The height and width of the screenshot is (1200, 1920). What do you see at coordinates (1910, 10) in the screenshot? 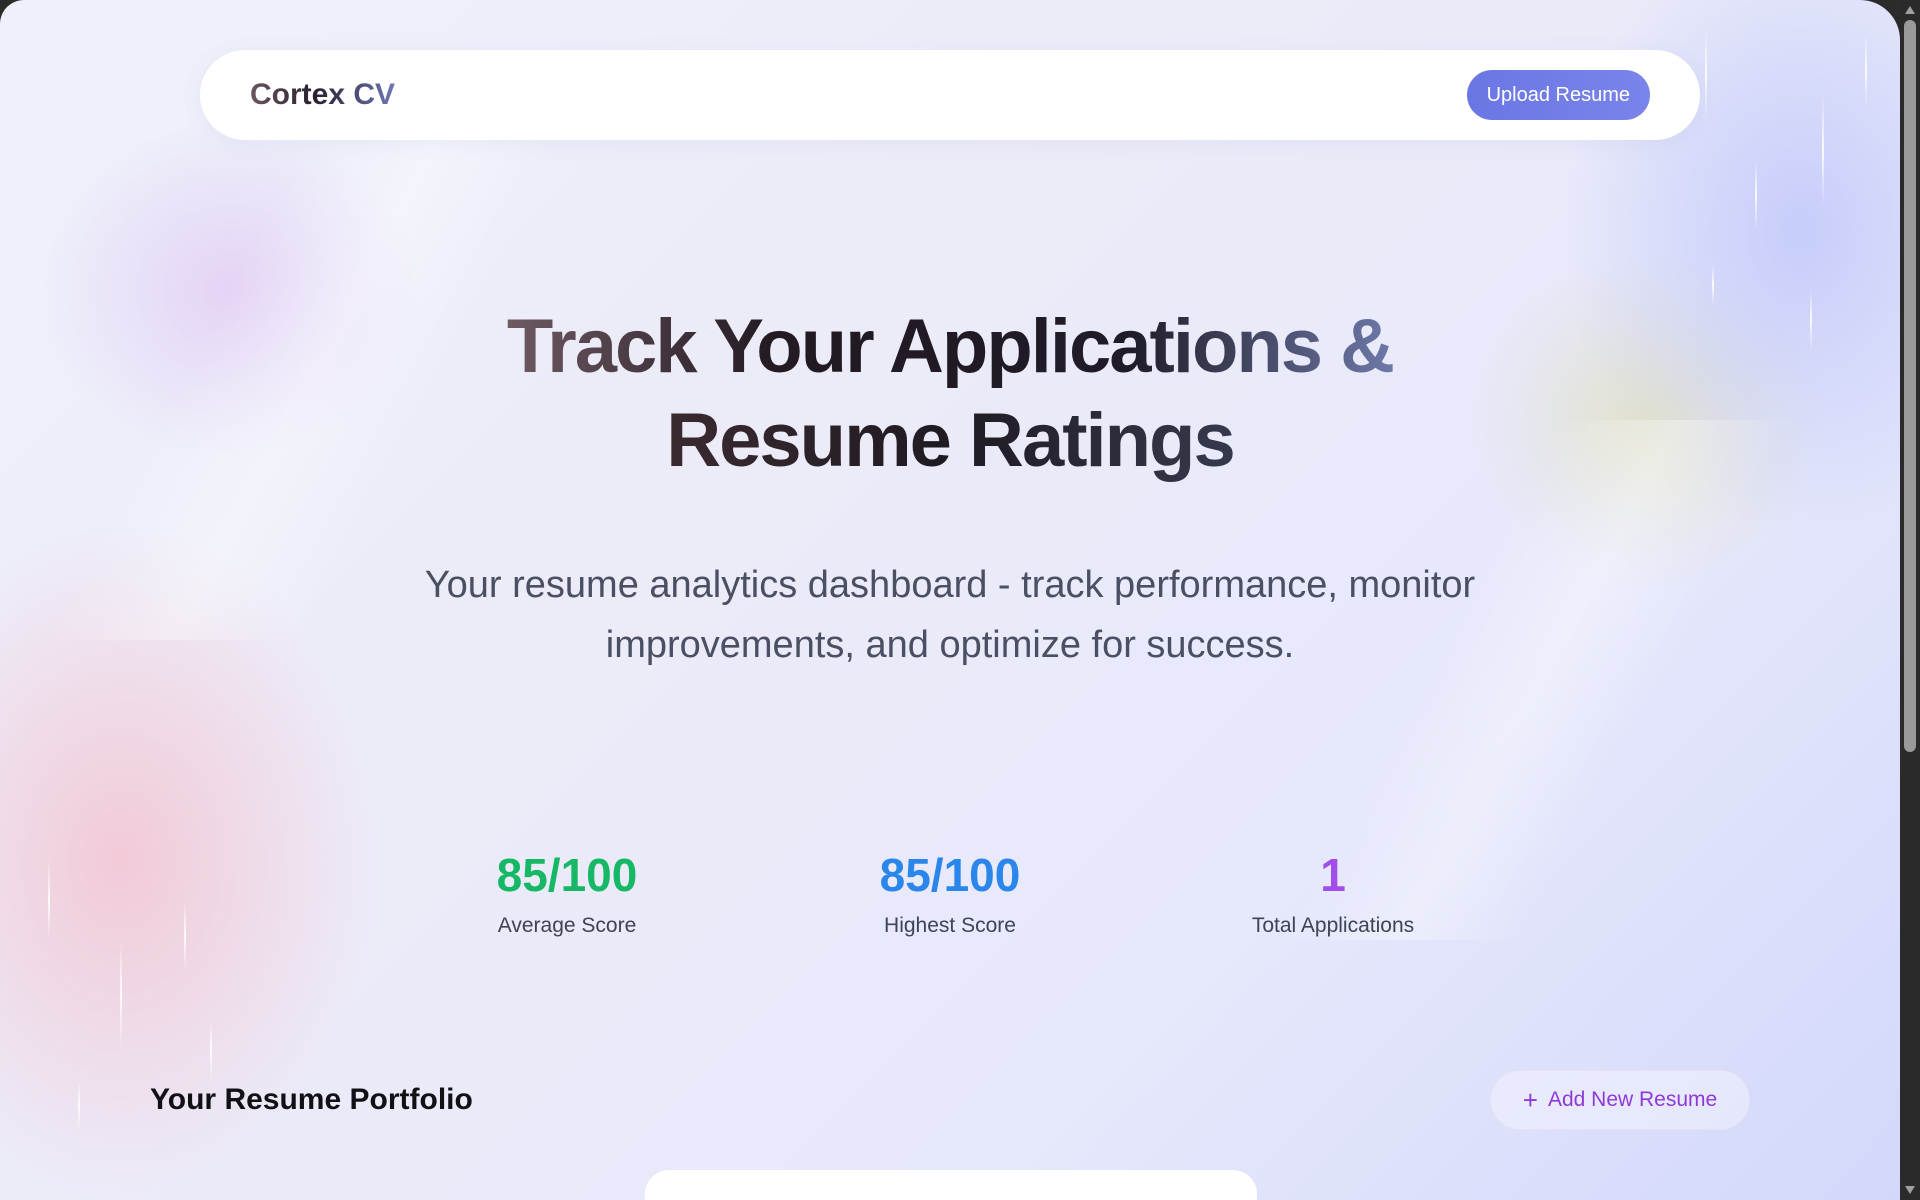
I see `scroll-up-arrow-icon` at bounding box center [1910, 10].